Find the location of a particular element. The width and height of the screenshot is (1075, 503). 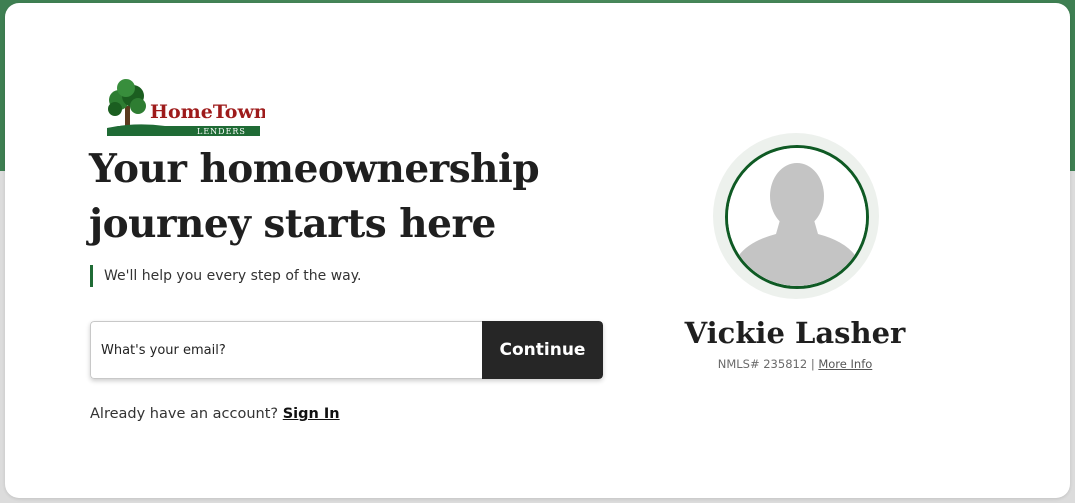

sign-in-prompt: Already have an account? Sign In is located at coordinates (215, 414).